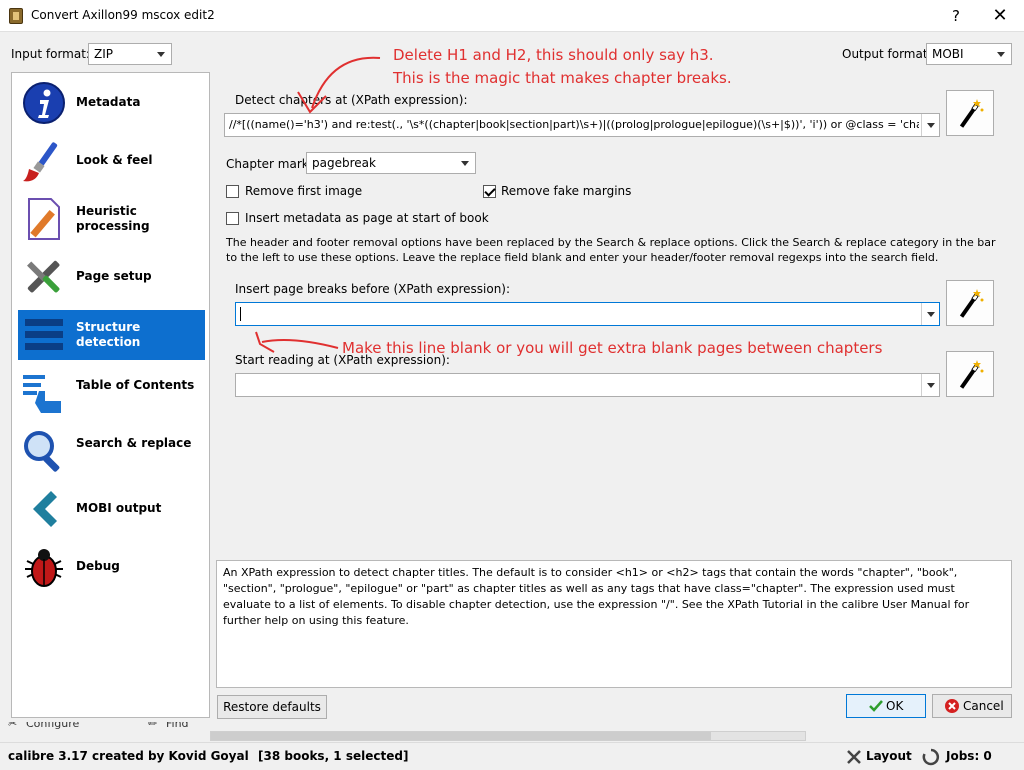 The image size is (1024, 770). I want to click on close-button: ✕, so click(1000, 16).